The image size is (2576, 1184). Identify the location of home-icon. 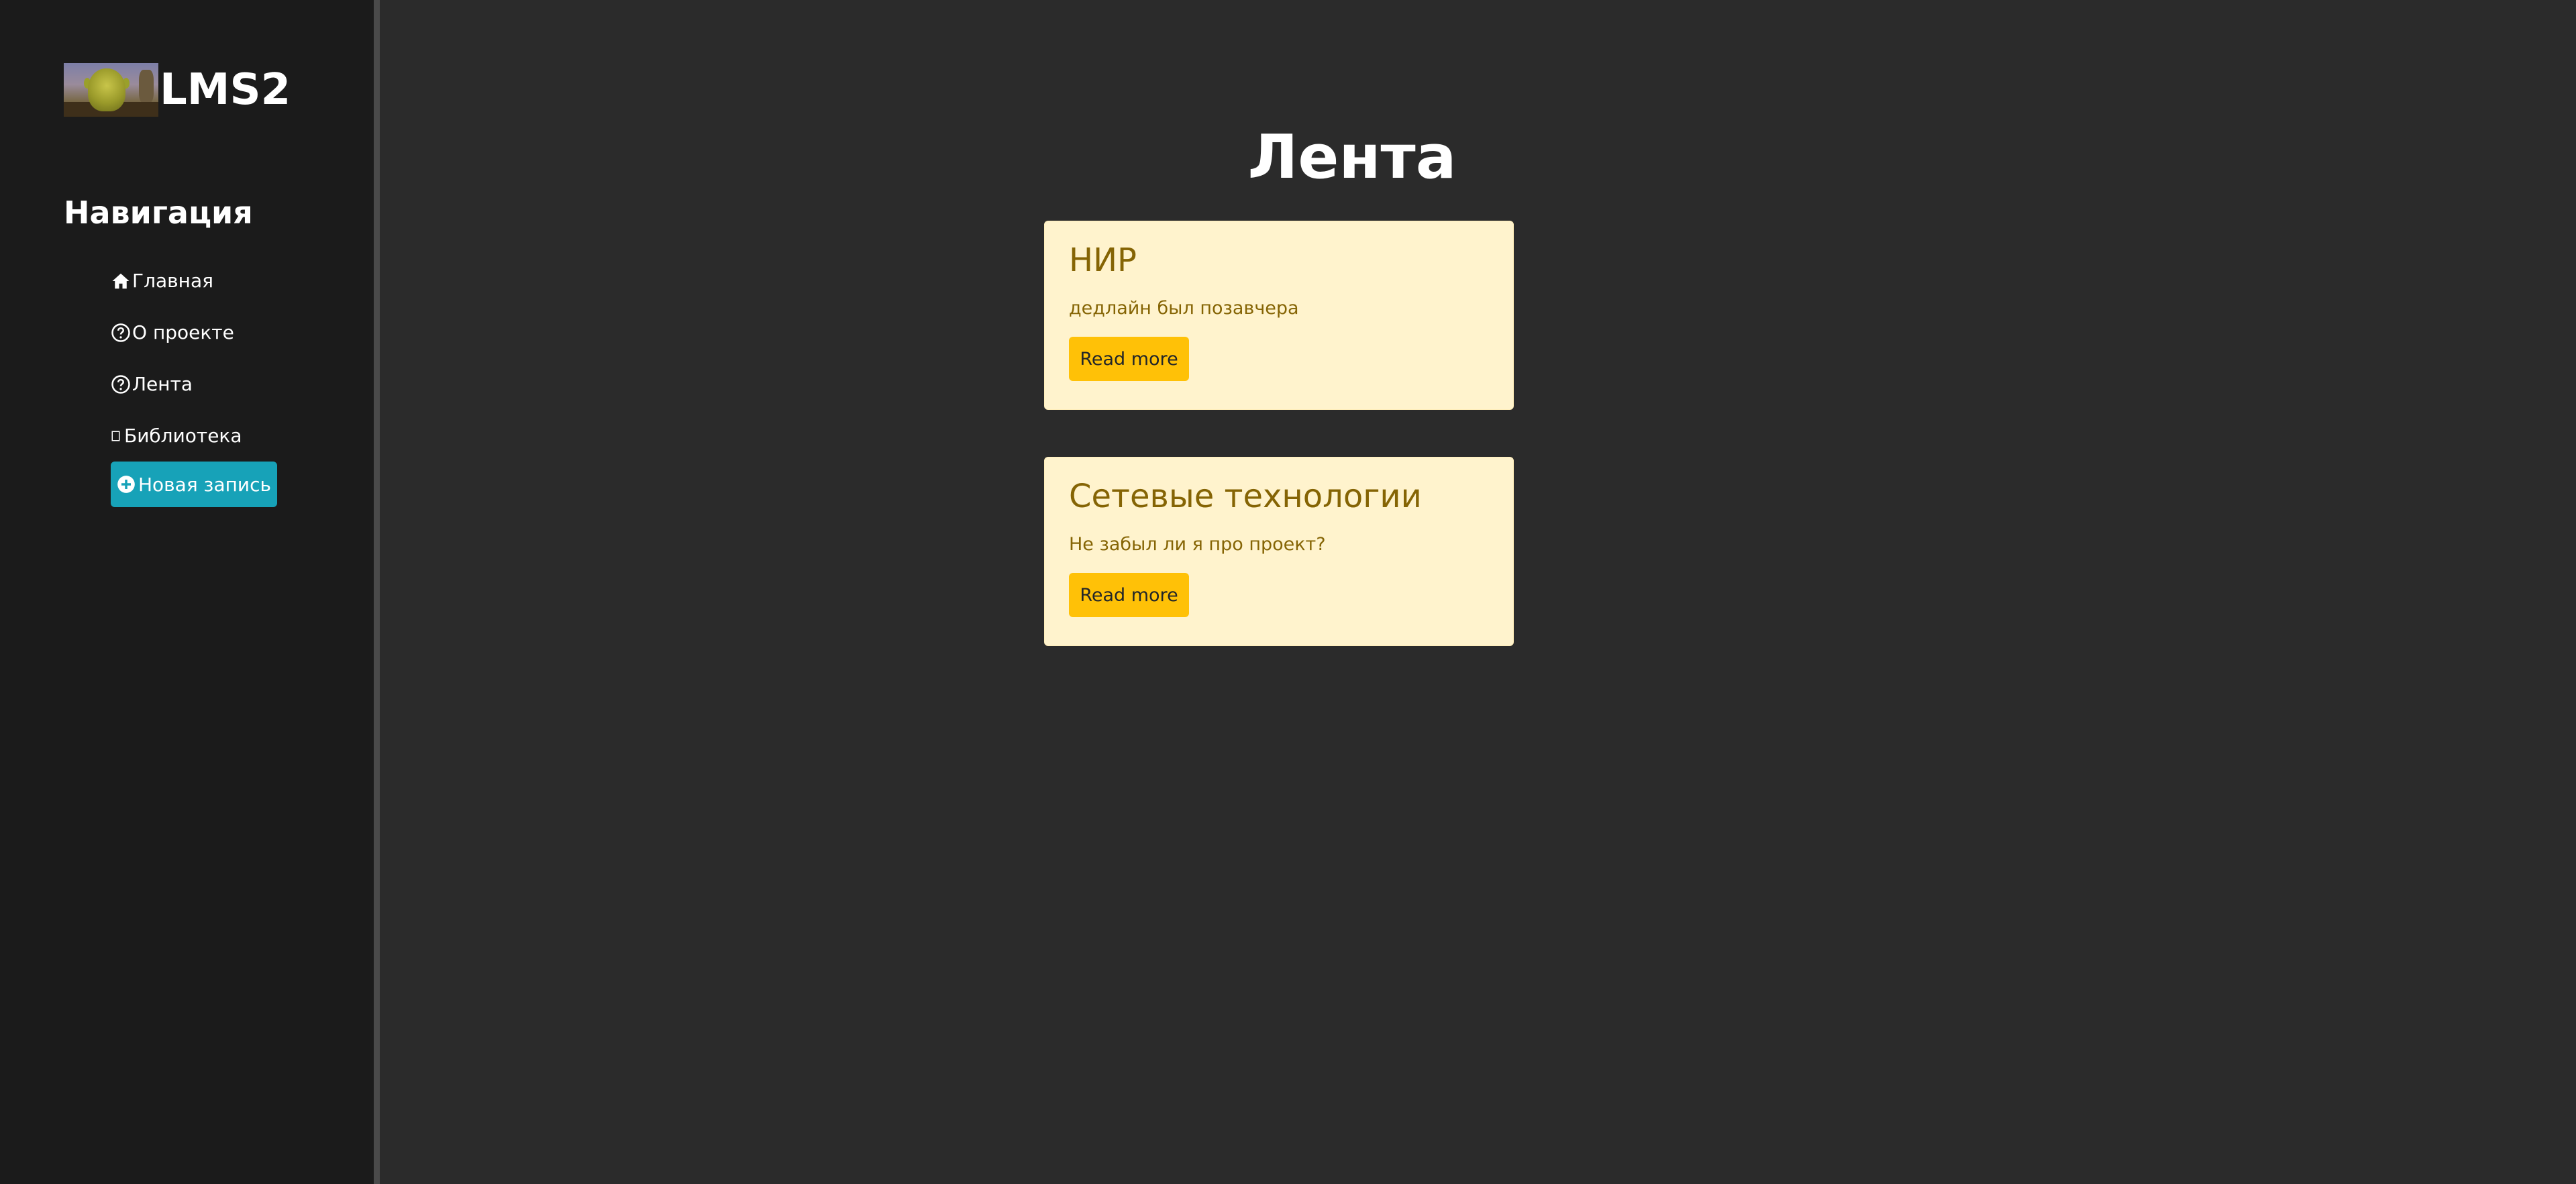
(121, 280).